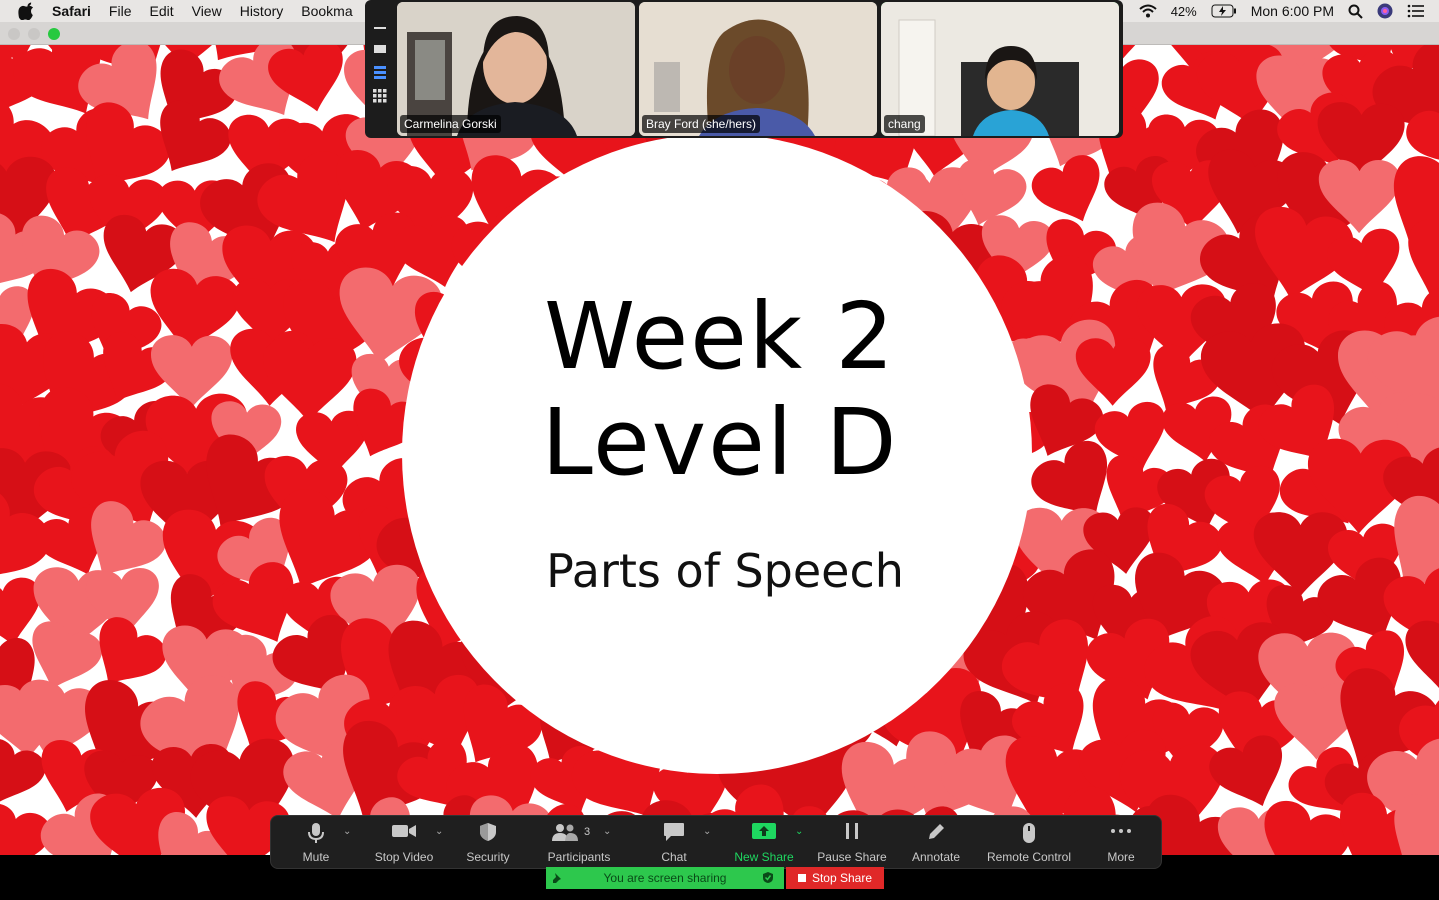  I want to click on slide-title-line2: Level D, so click(720, 442).